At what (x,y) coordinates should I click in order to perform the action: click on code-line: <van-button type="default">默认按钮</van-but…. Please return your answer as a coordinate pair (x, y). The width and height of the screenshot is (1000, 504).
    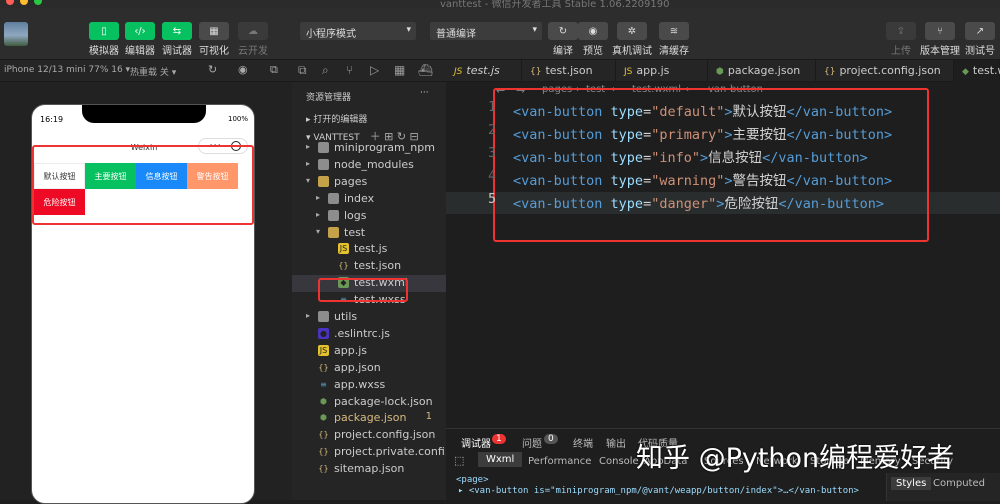
    Looking at the image, I should click on (702, 110).